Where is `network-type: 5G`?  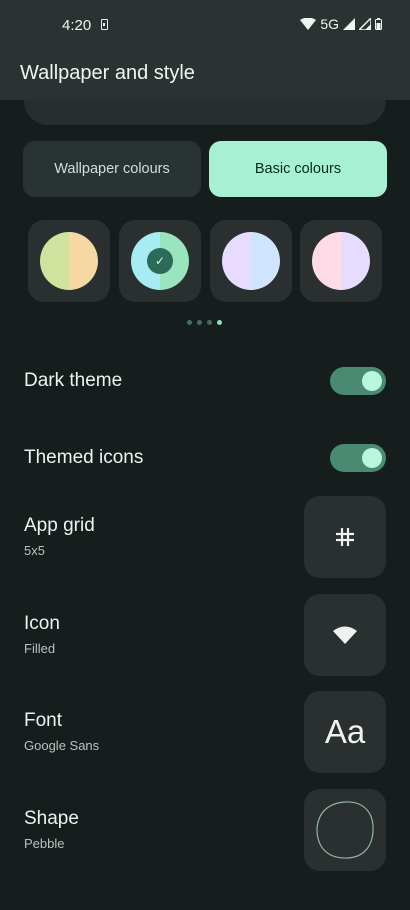 network-type: 5G is located at coordinates (329, 24).